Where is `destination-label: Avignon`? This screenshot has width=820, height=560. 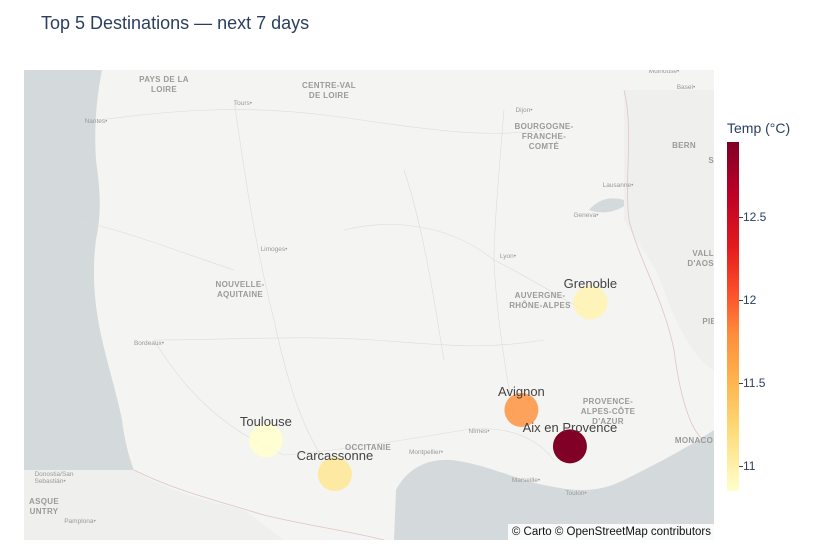
destination-label: Avignon is located at coordinates (521, 391).